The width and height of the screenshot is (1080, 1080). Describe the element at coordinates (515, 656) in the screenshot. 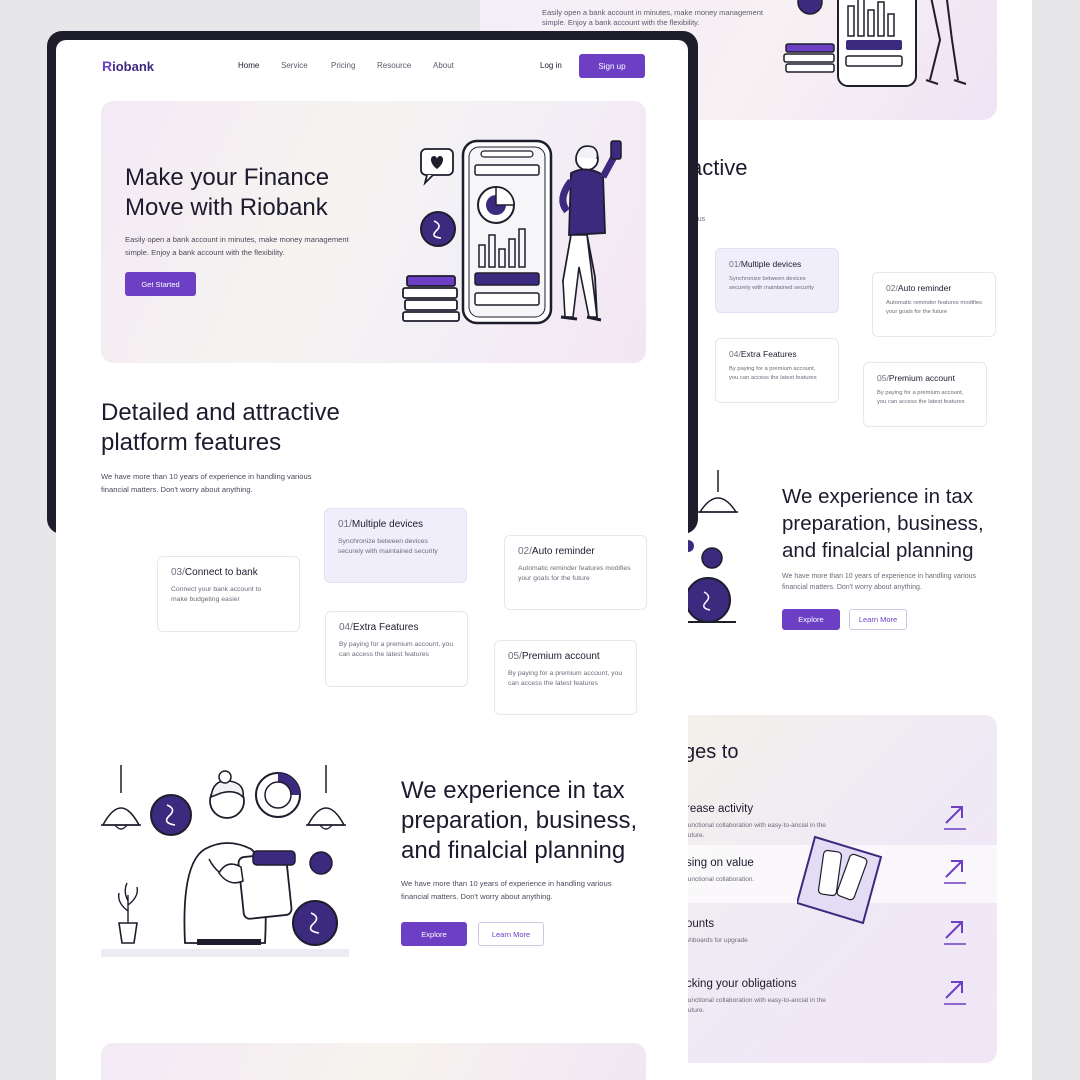

I see `feature-card-number: 05/` at that location.